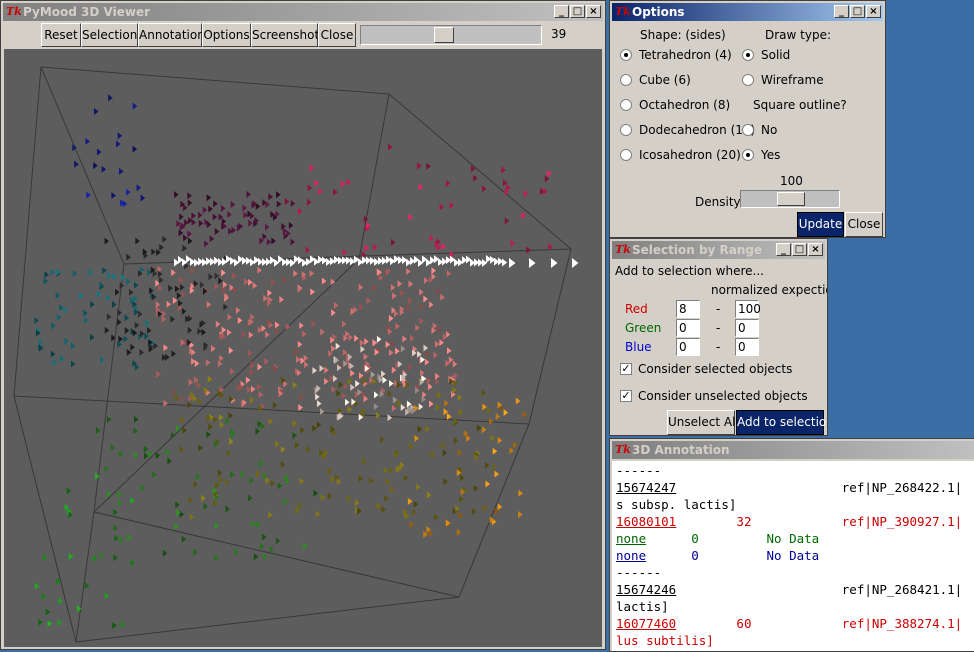  What do you see at coordinates (769, 130) in the screenshot?
I see `square-label-no: No` at bounding box center [769, 130].